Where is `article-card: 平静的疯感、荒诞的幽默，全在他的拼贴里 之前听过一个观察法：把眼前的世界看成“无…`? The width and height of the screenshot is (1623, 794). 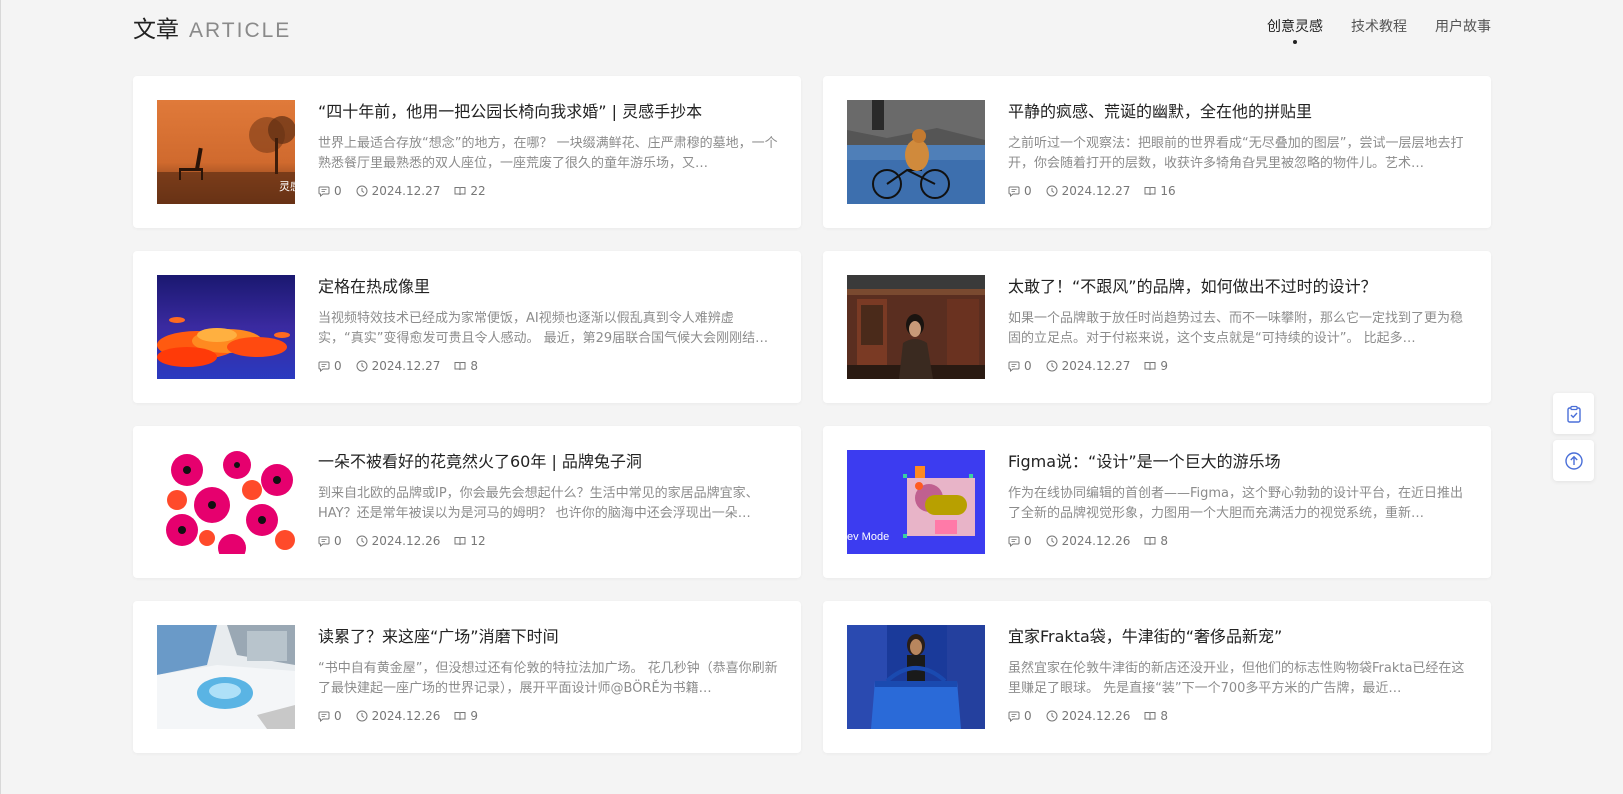
article-card: 平静的疯感、荒诞的幽默，全在他的拼贴里 之前听过一个观察法：把眼前的世界看成“无… is located at coordinates (1157, 152).